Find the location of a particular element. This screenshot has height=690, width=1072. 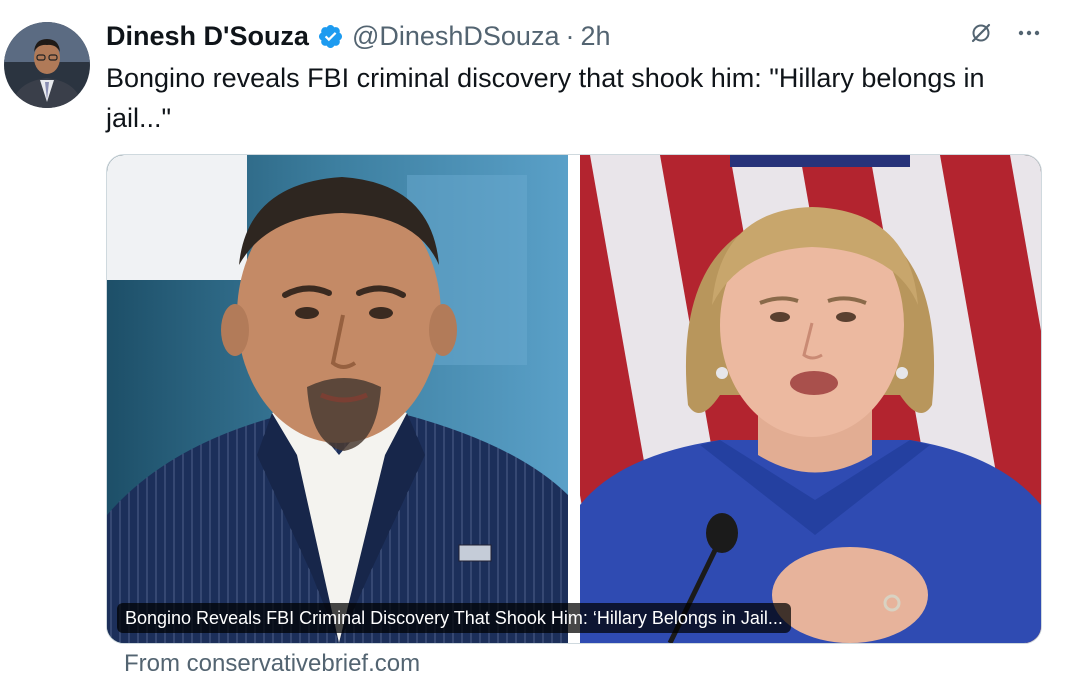

profile-avatar is located at coordinates (47, 65).